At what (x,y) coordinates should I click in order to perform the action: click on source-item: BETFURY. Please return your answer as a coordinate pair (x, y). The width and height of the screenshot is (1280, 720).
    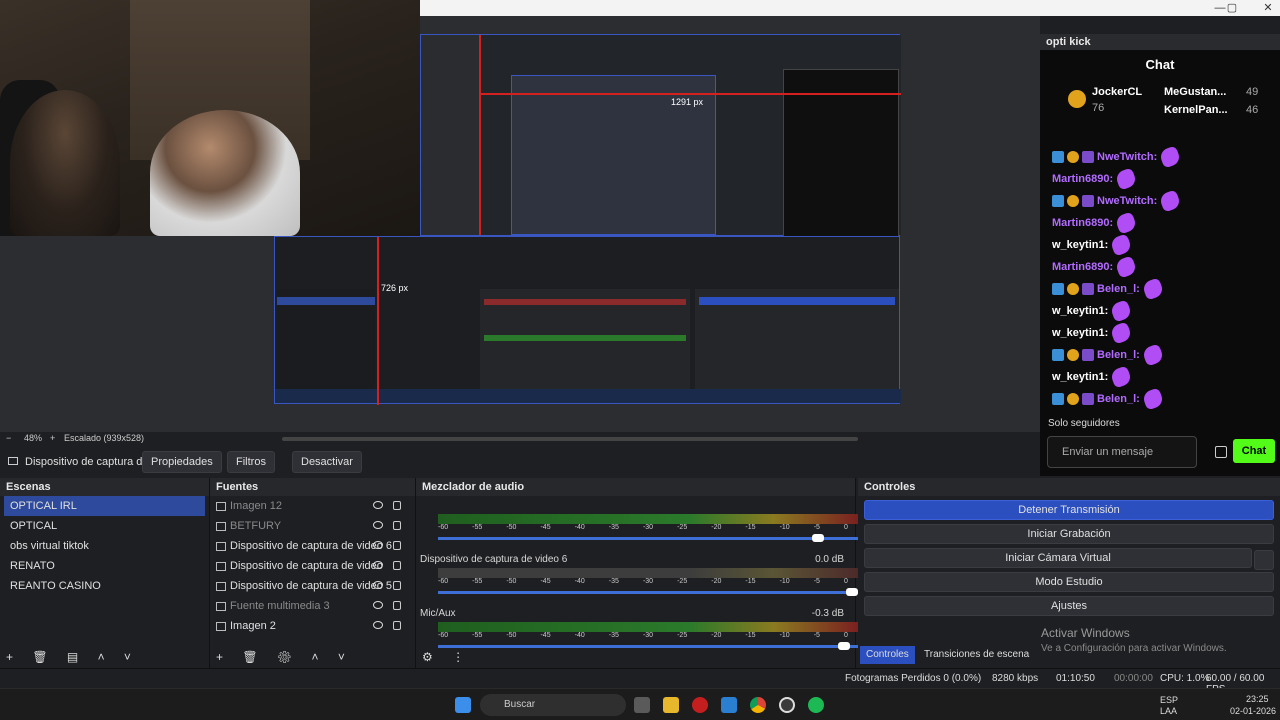
    Looking at the image, I should click on (312, 526).